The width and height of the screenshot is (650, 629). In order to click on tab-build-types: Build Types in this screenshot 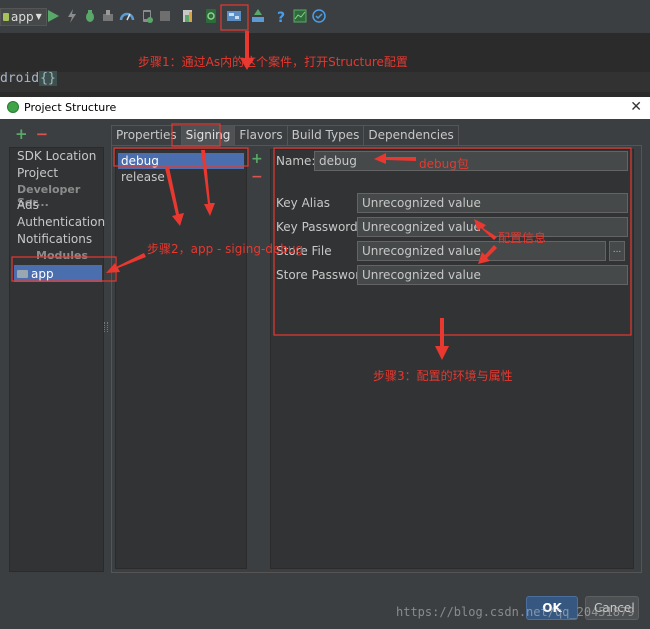, I will do `click(325, 135)`.